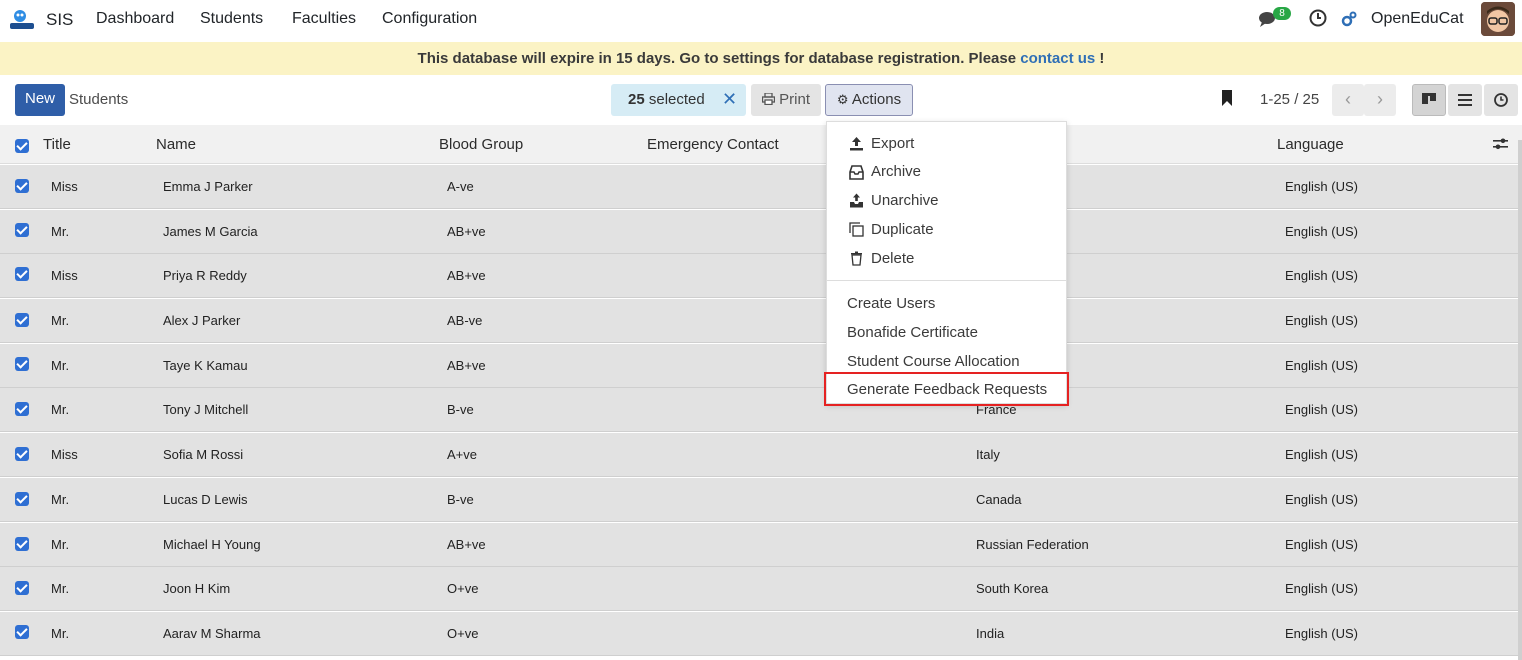 Image resolution: width=1522 pixels, height=660 pixels. Describe the element at coordinates (759, 232) in the screenshot. I see `table-row: Mr. James M Garcia AB+ve English (US)` at that location.